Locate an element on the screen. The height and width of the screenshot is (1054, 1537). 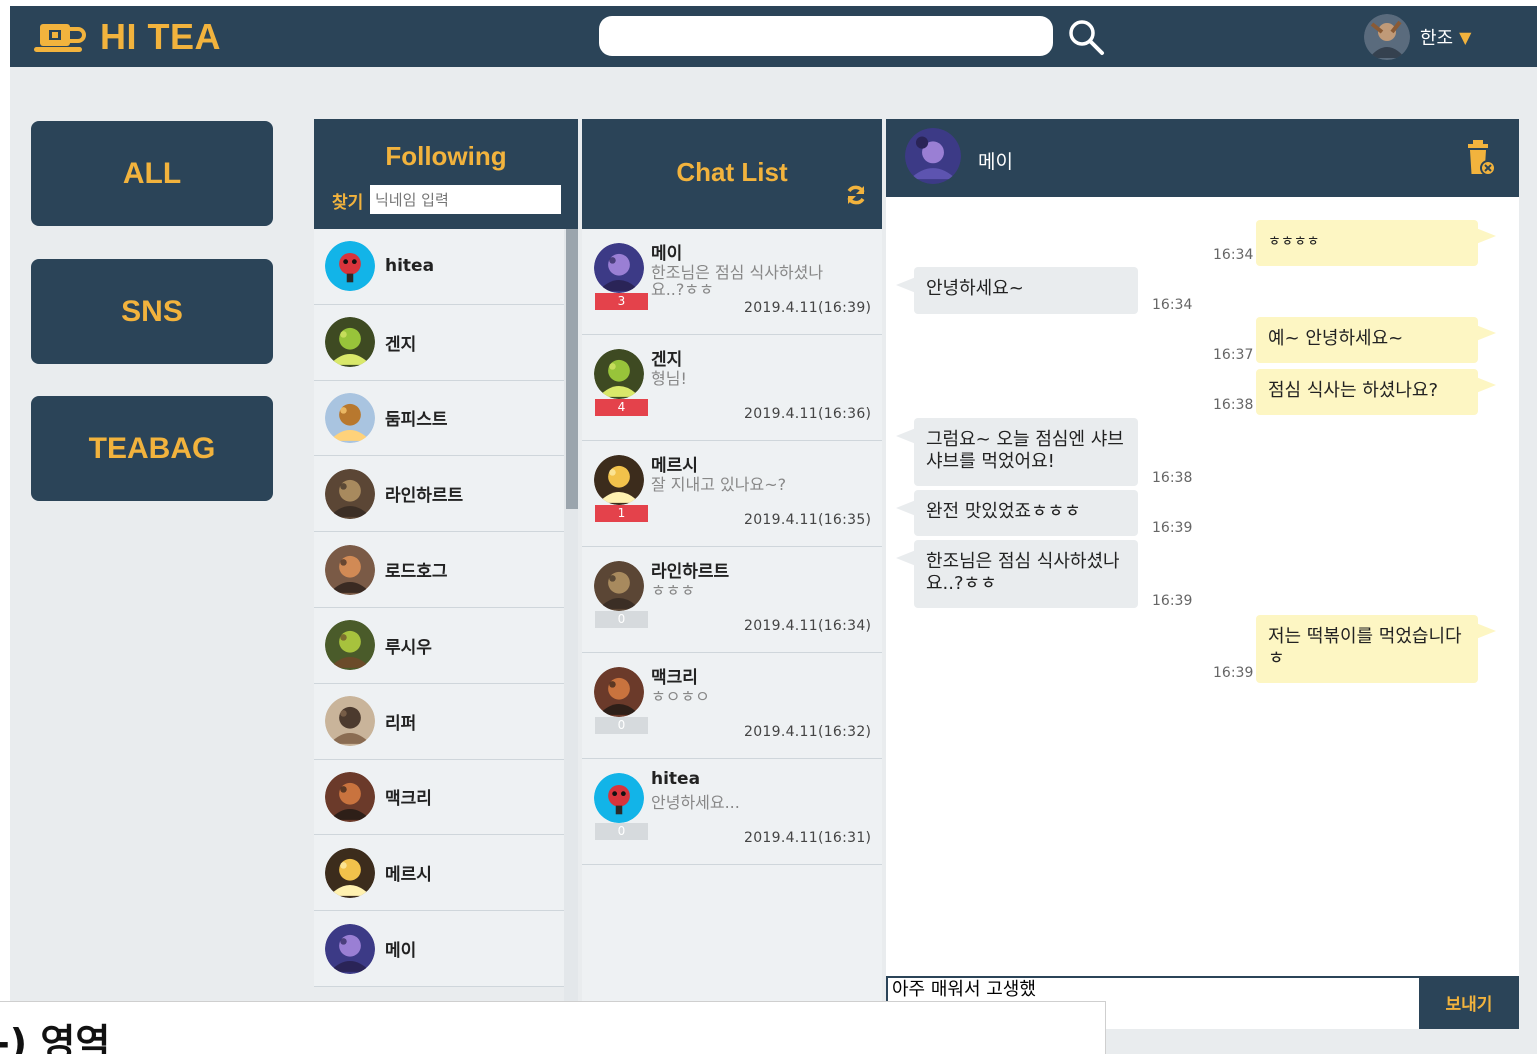
following-name: 리퍼 is located at coordinates (401, 723).